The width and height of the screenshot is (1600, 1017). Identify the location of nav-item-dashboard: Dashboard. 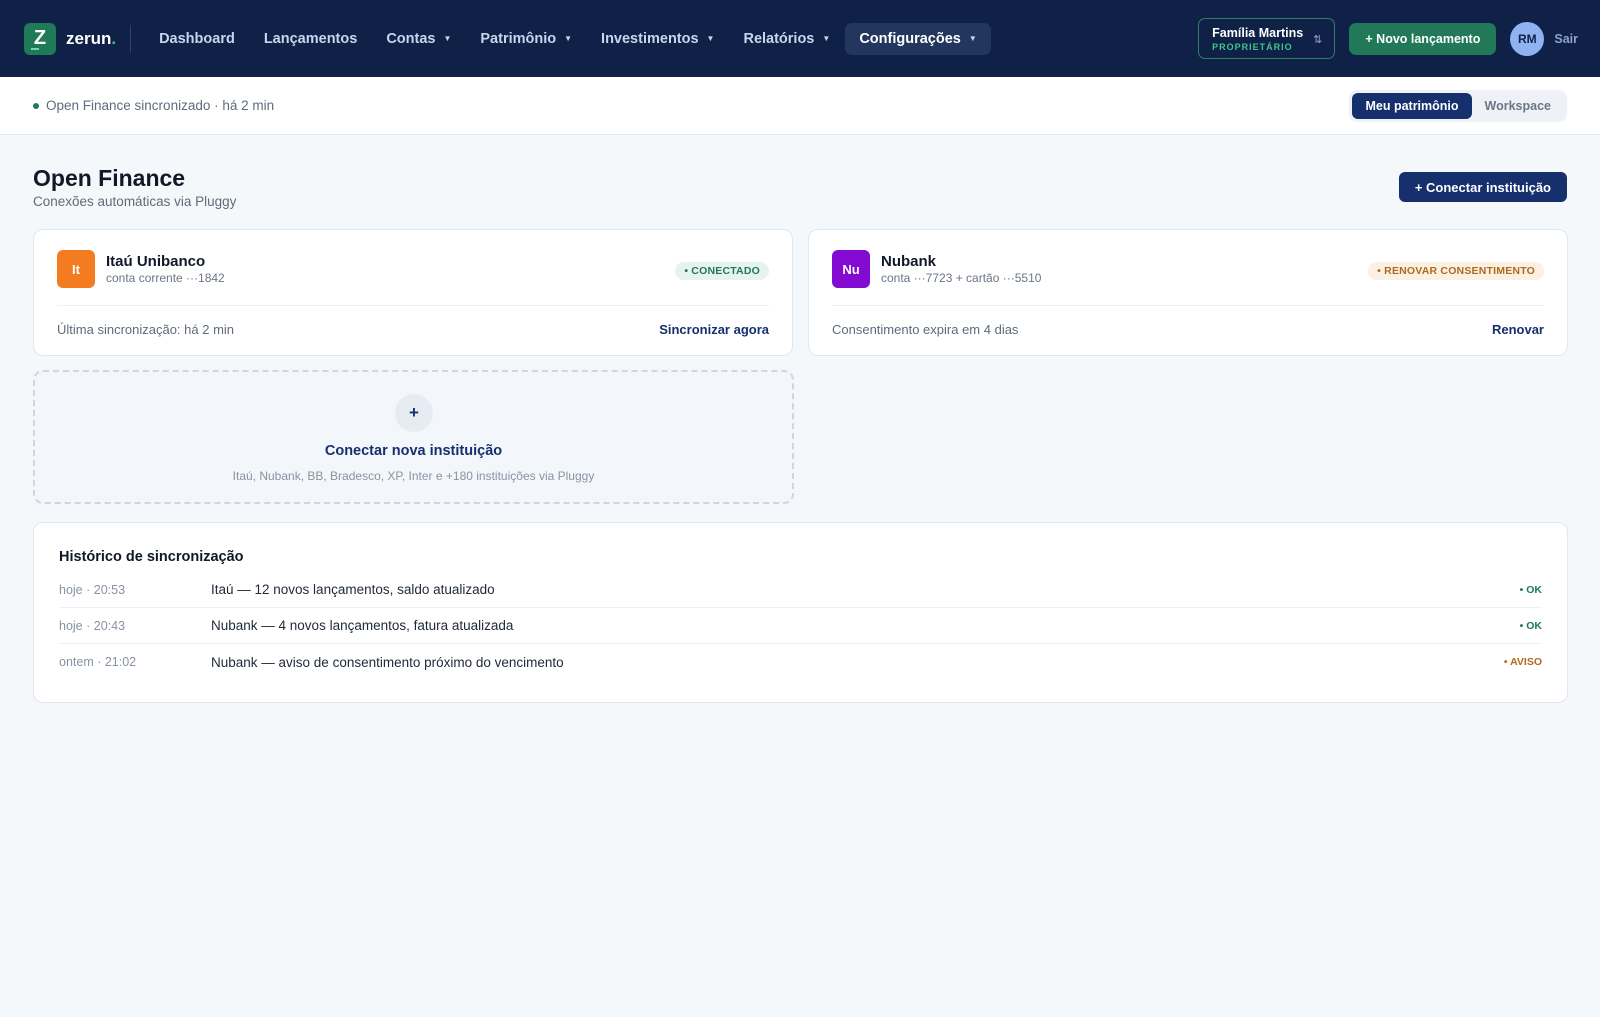
(197, 39).